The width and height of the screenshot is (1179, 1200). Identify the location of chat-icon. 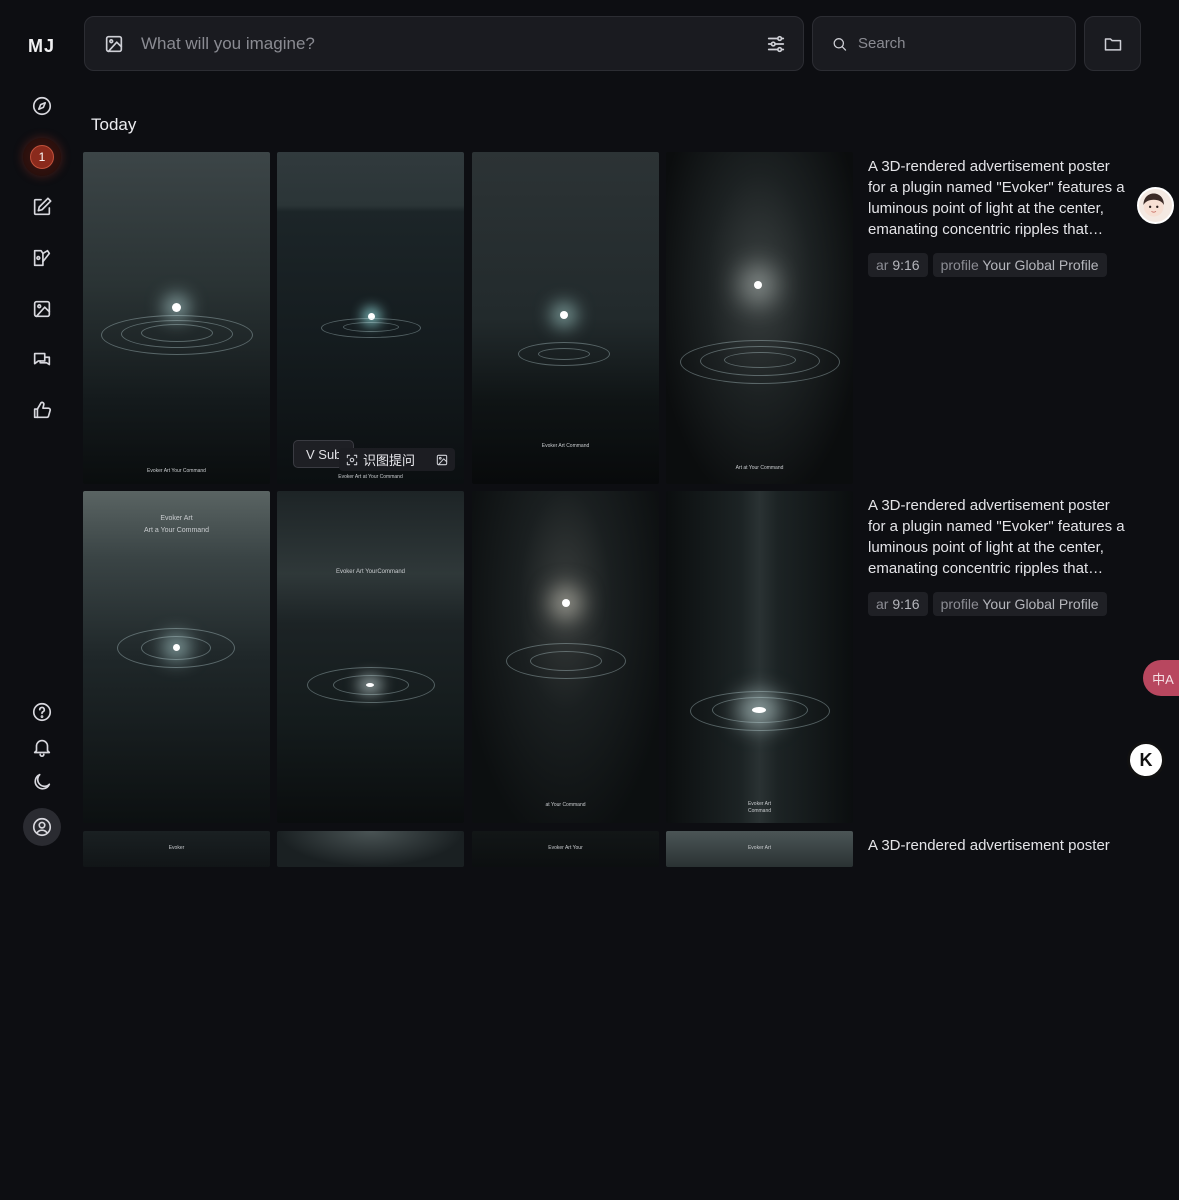
(42, 359).